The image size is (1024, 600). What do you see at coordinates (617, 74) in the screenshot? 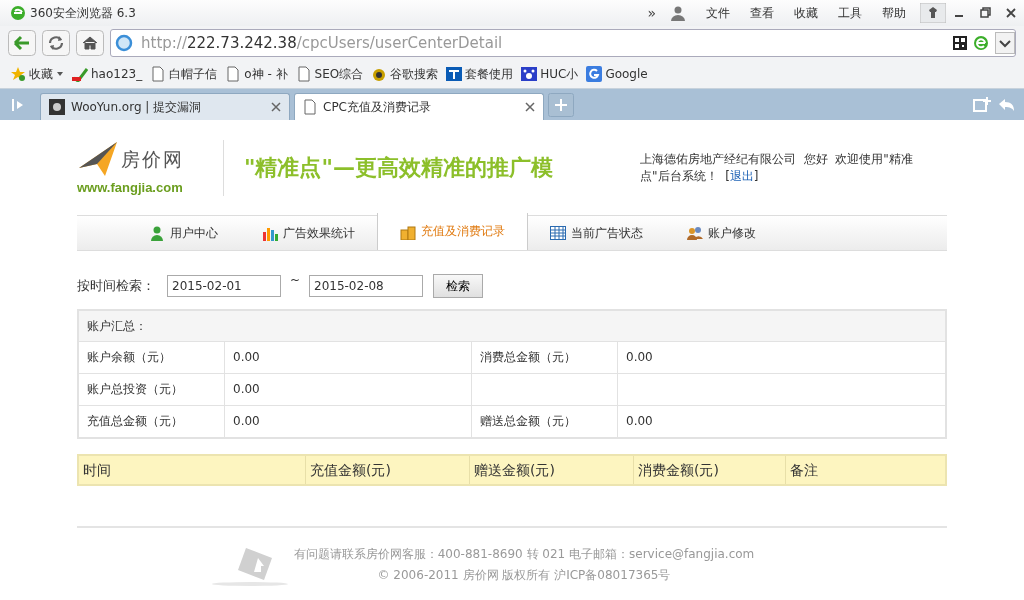
I see `bookmark-item: Google` at bounding box center [617, 74].